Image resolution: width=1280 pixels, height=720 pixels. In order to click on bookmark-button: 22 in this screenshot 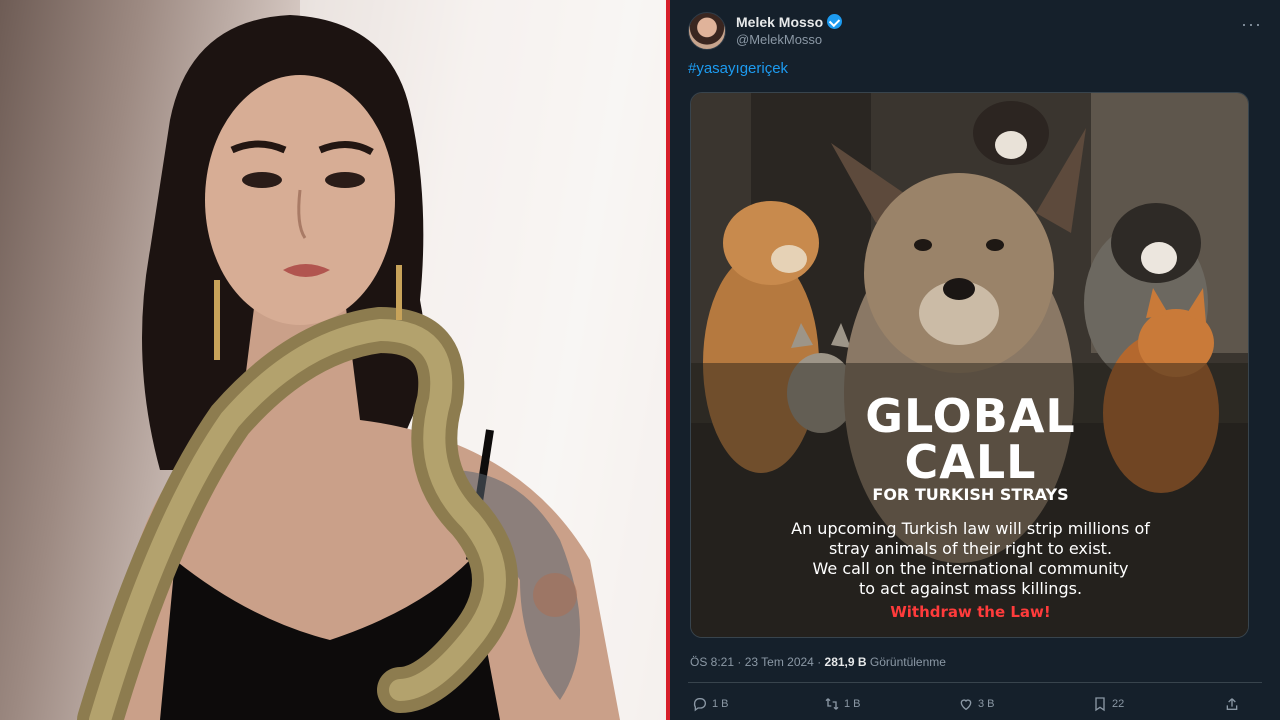, I will do `click(1108, 704)`.